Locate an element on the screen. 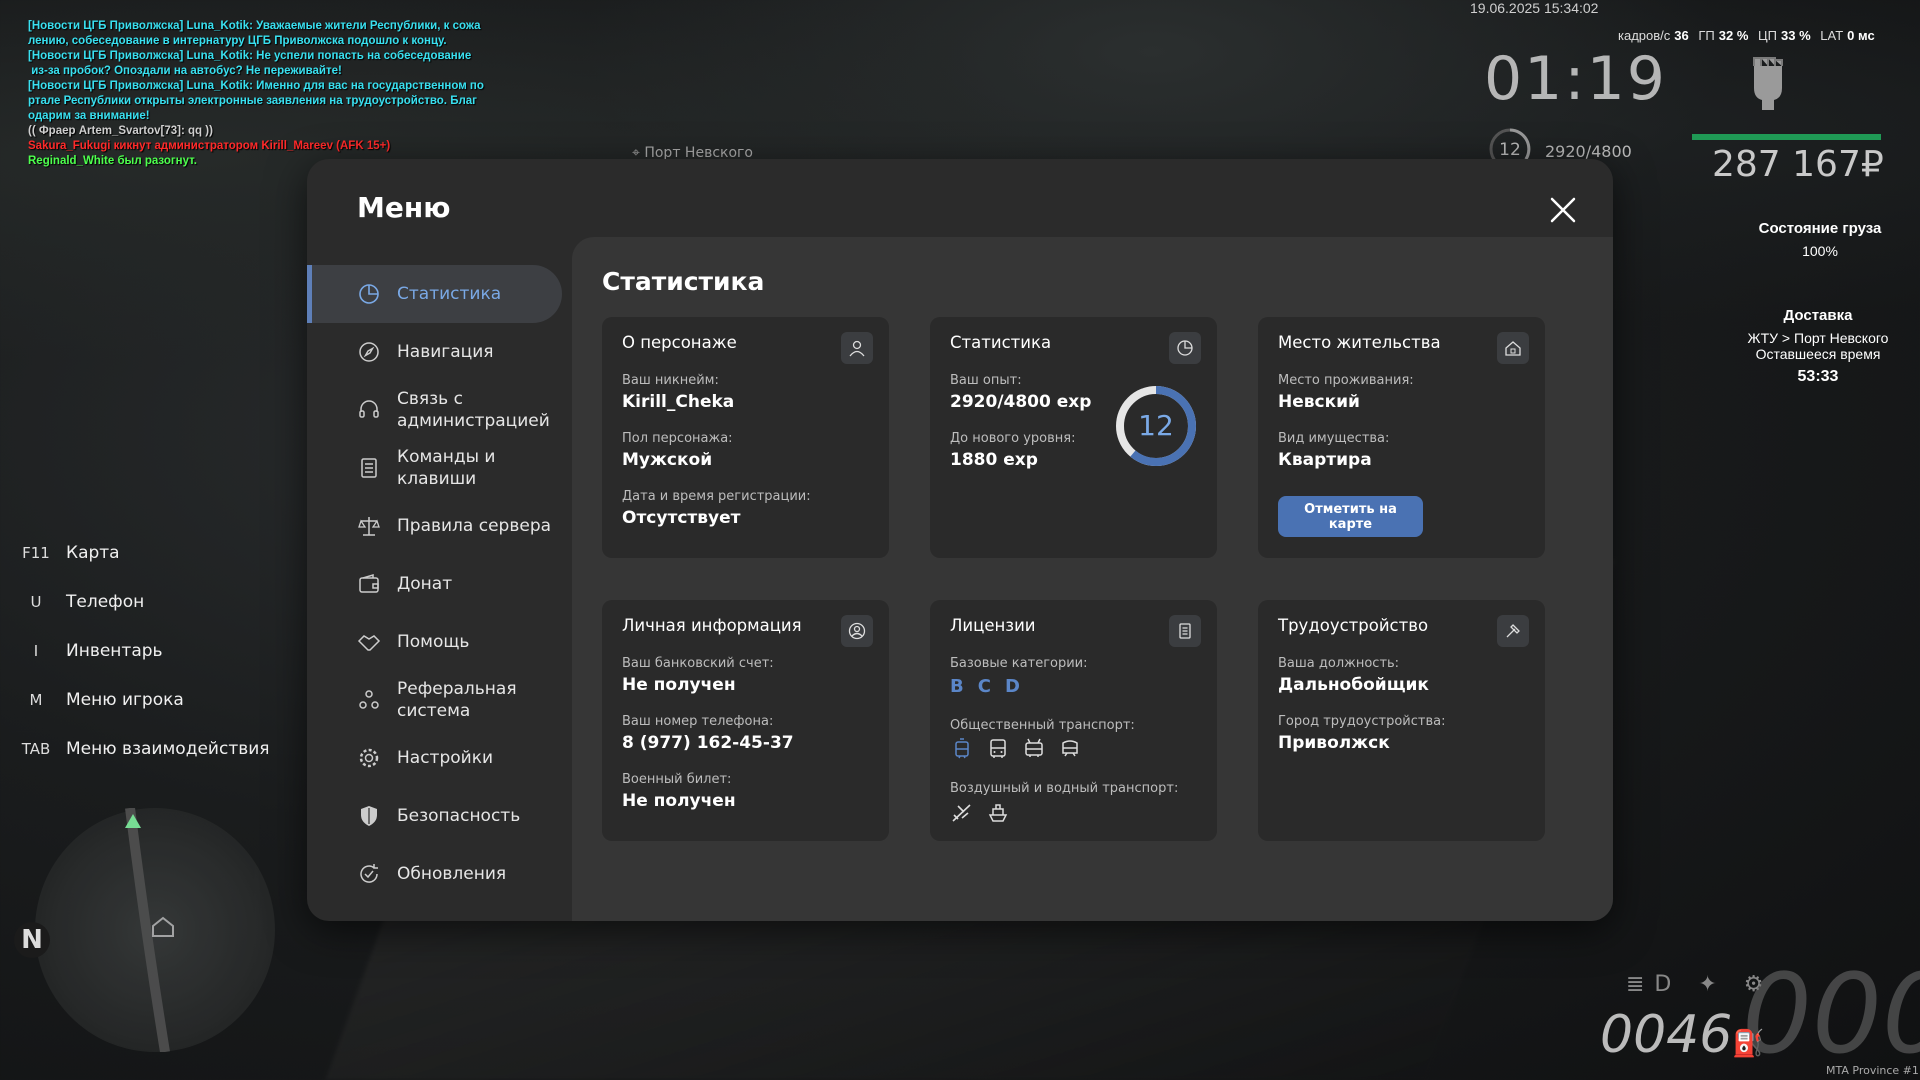  nav-label: Правила сервера is located at coordinates (474, 526).